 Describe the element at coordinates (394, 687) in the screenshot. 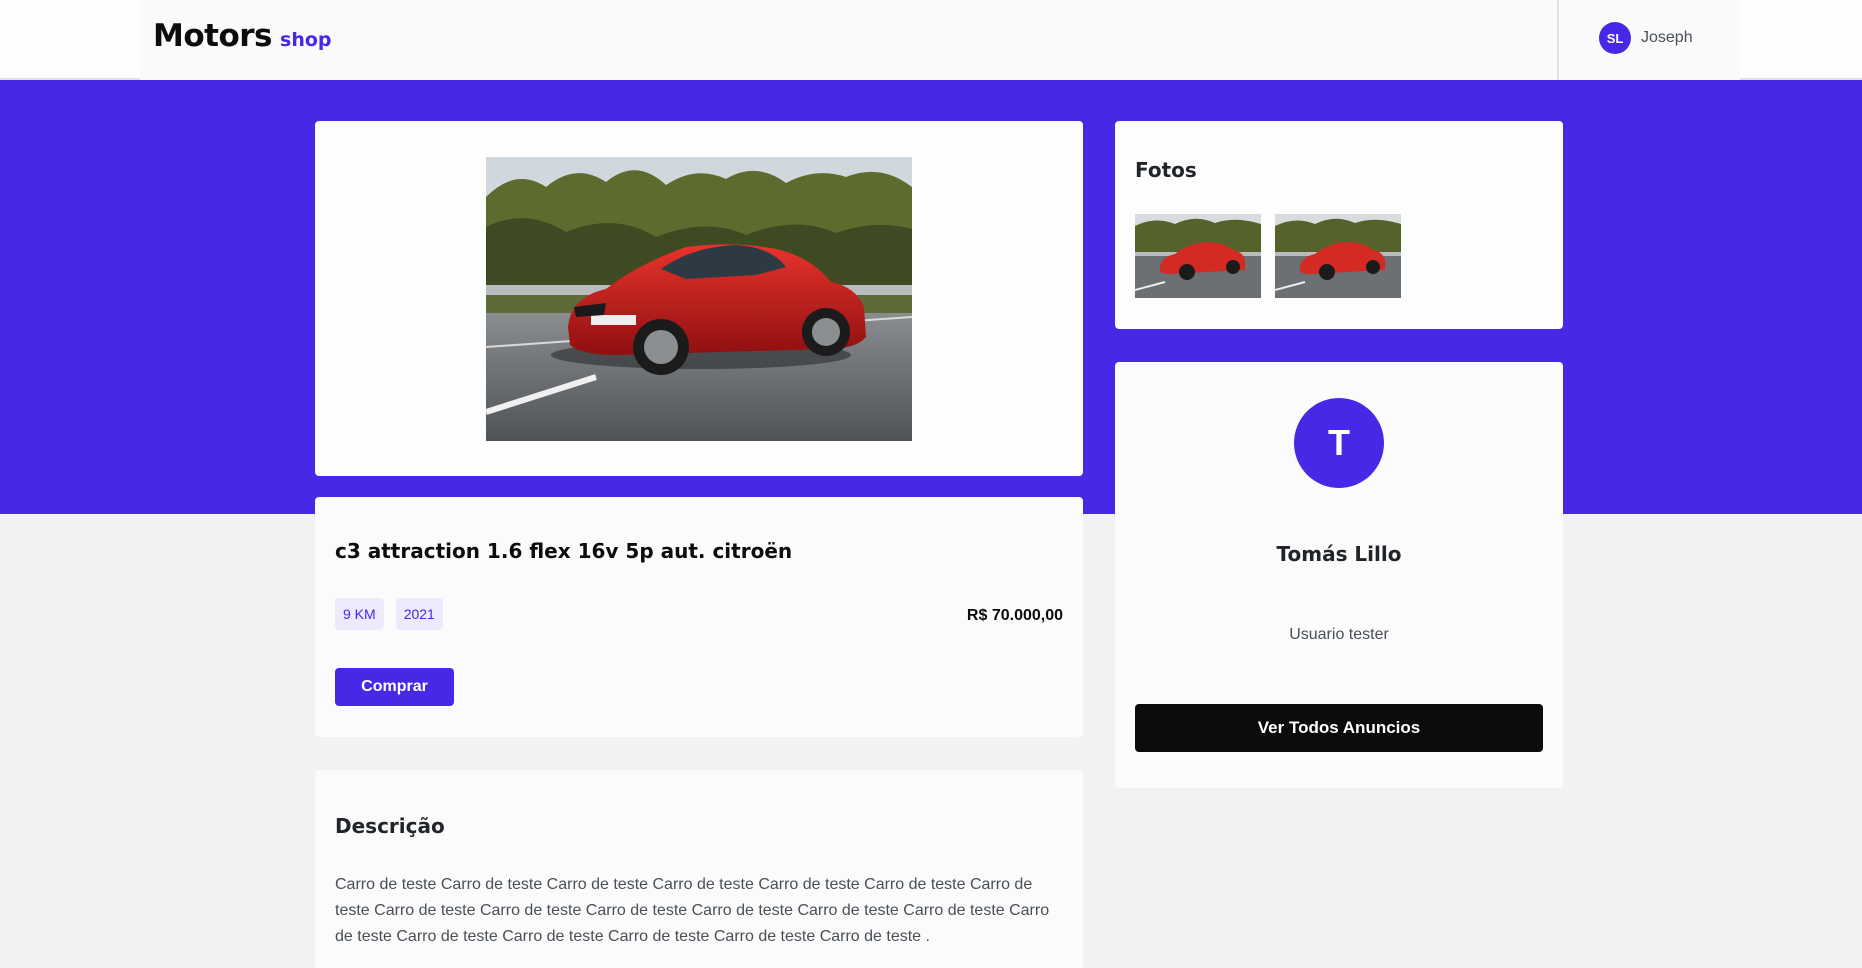

I see `buy-button: Comprar` at that location.